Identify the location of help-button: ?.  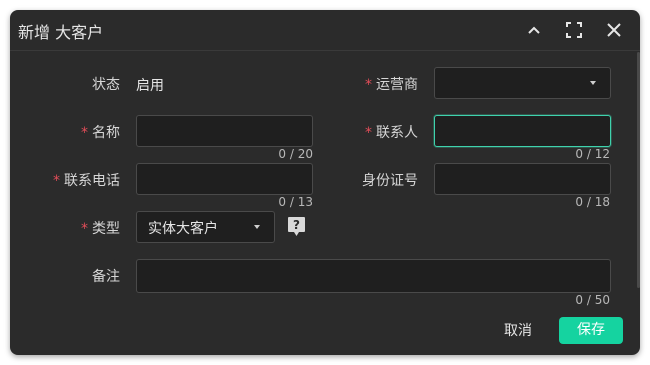
(296, 226).